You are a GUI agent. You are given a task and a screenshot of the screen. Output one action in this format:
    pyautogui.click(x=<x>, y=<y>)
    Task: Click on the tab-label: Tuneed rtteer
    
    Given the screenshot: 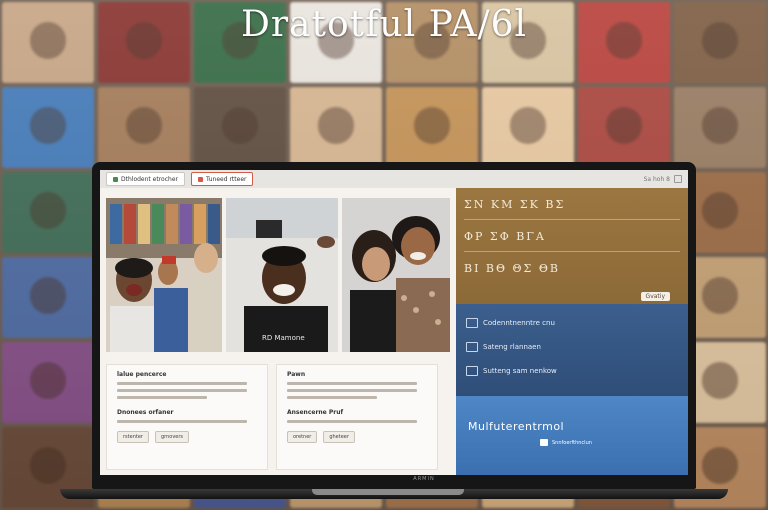 What is the action you would take?
    pyautogui.click(x=226, y=179)
    